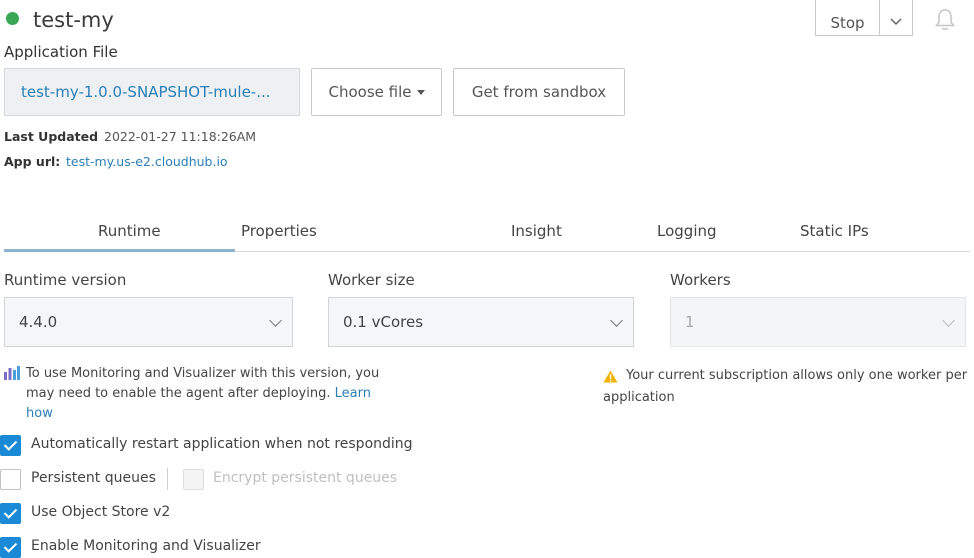 This screenshot has width=974, height=558. What do you see at coordinates (148, 322) in the screenshot?
I see `runtime-version-select: 4.4.0` at bounding box center [148, 322].